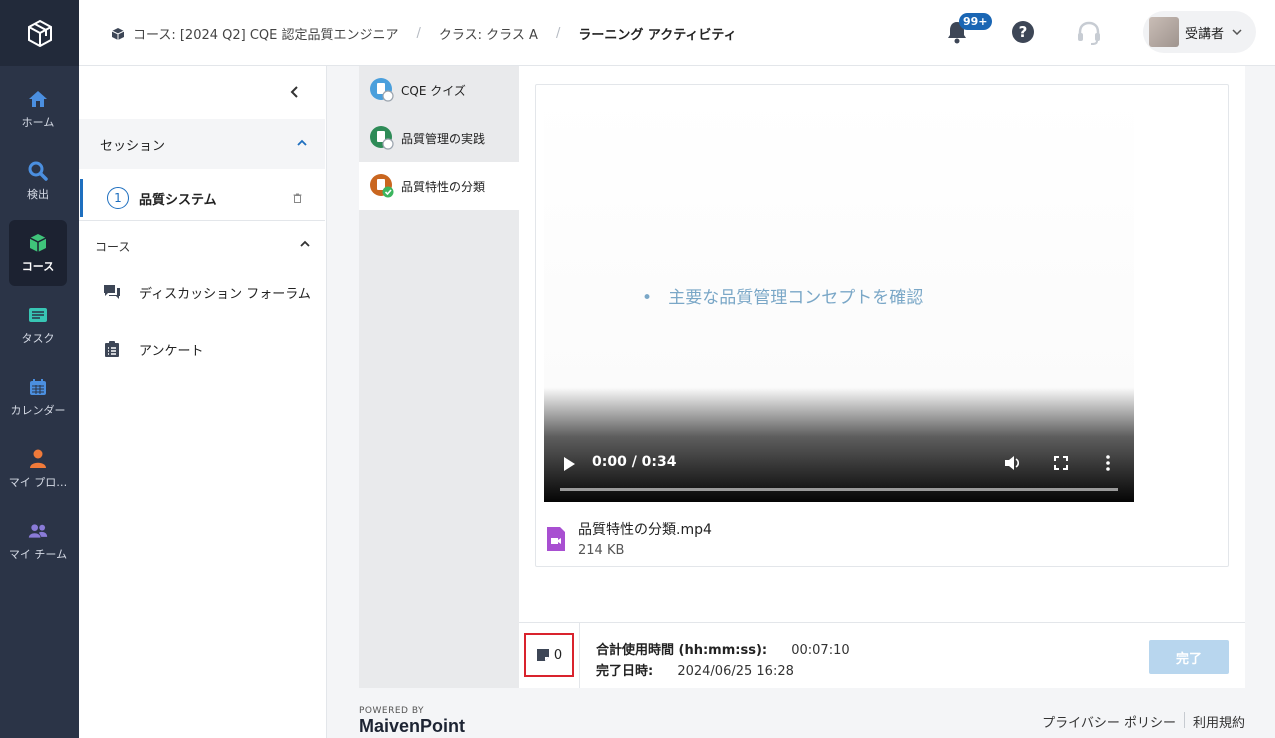 The height and width of the screenshot is (738, 1275). Describe the element at coordinates (178, 200) in the screenshot. I see `session-label: 品質システム` at that location.